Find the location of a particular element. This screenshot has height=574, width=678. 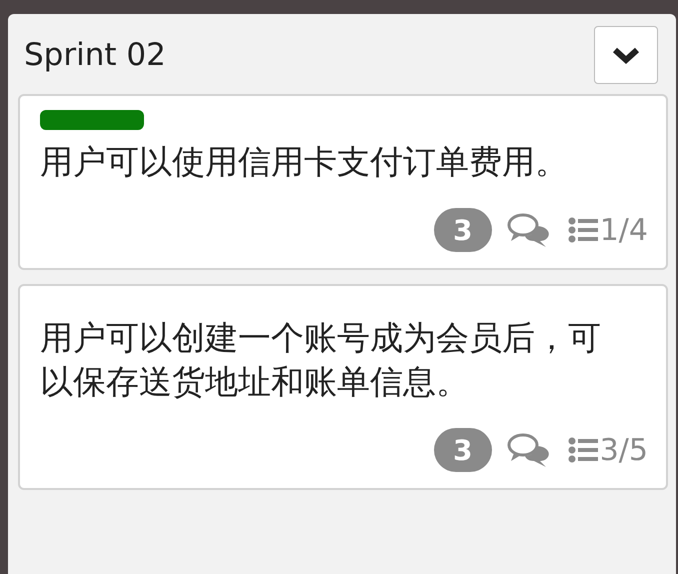

checklist-text: 1/4 is located at coordinates (624, 230).